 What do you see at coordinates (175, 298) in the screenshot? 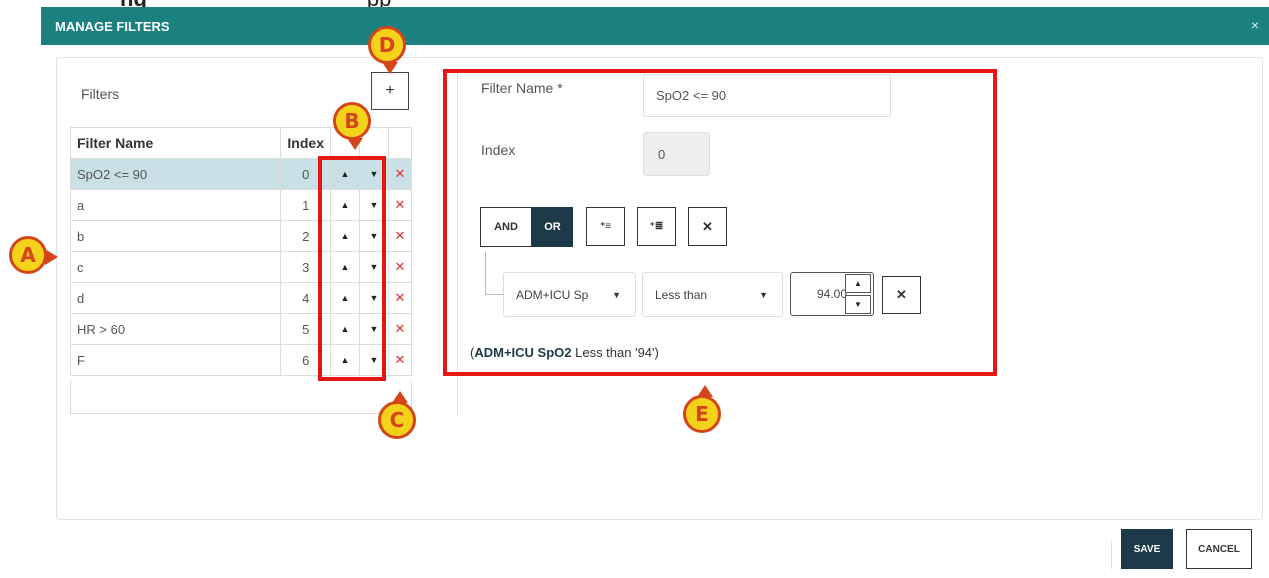
I see `filter-name-cell: d` at bounding box center [175, 298].